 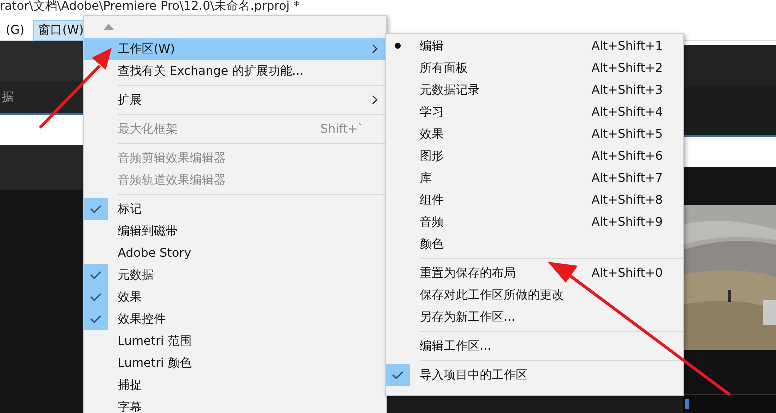 I want to click on menu-item: 编辑 Alt+Shift+1, so click(x=534, y=46).